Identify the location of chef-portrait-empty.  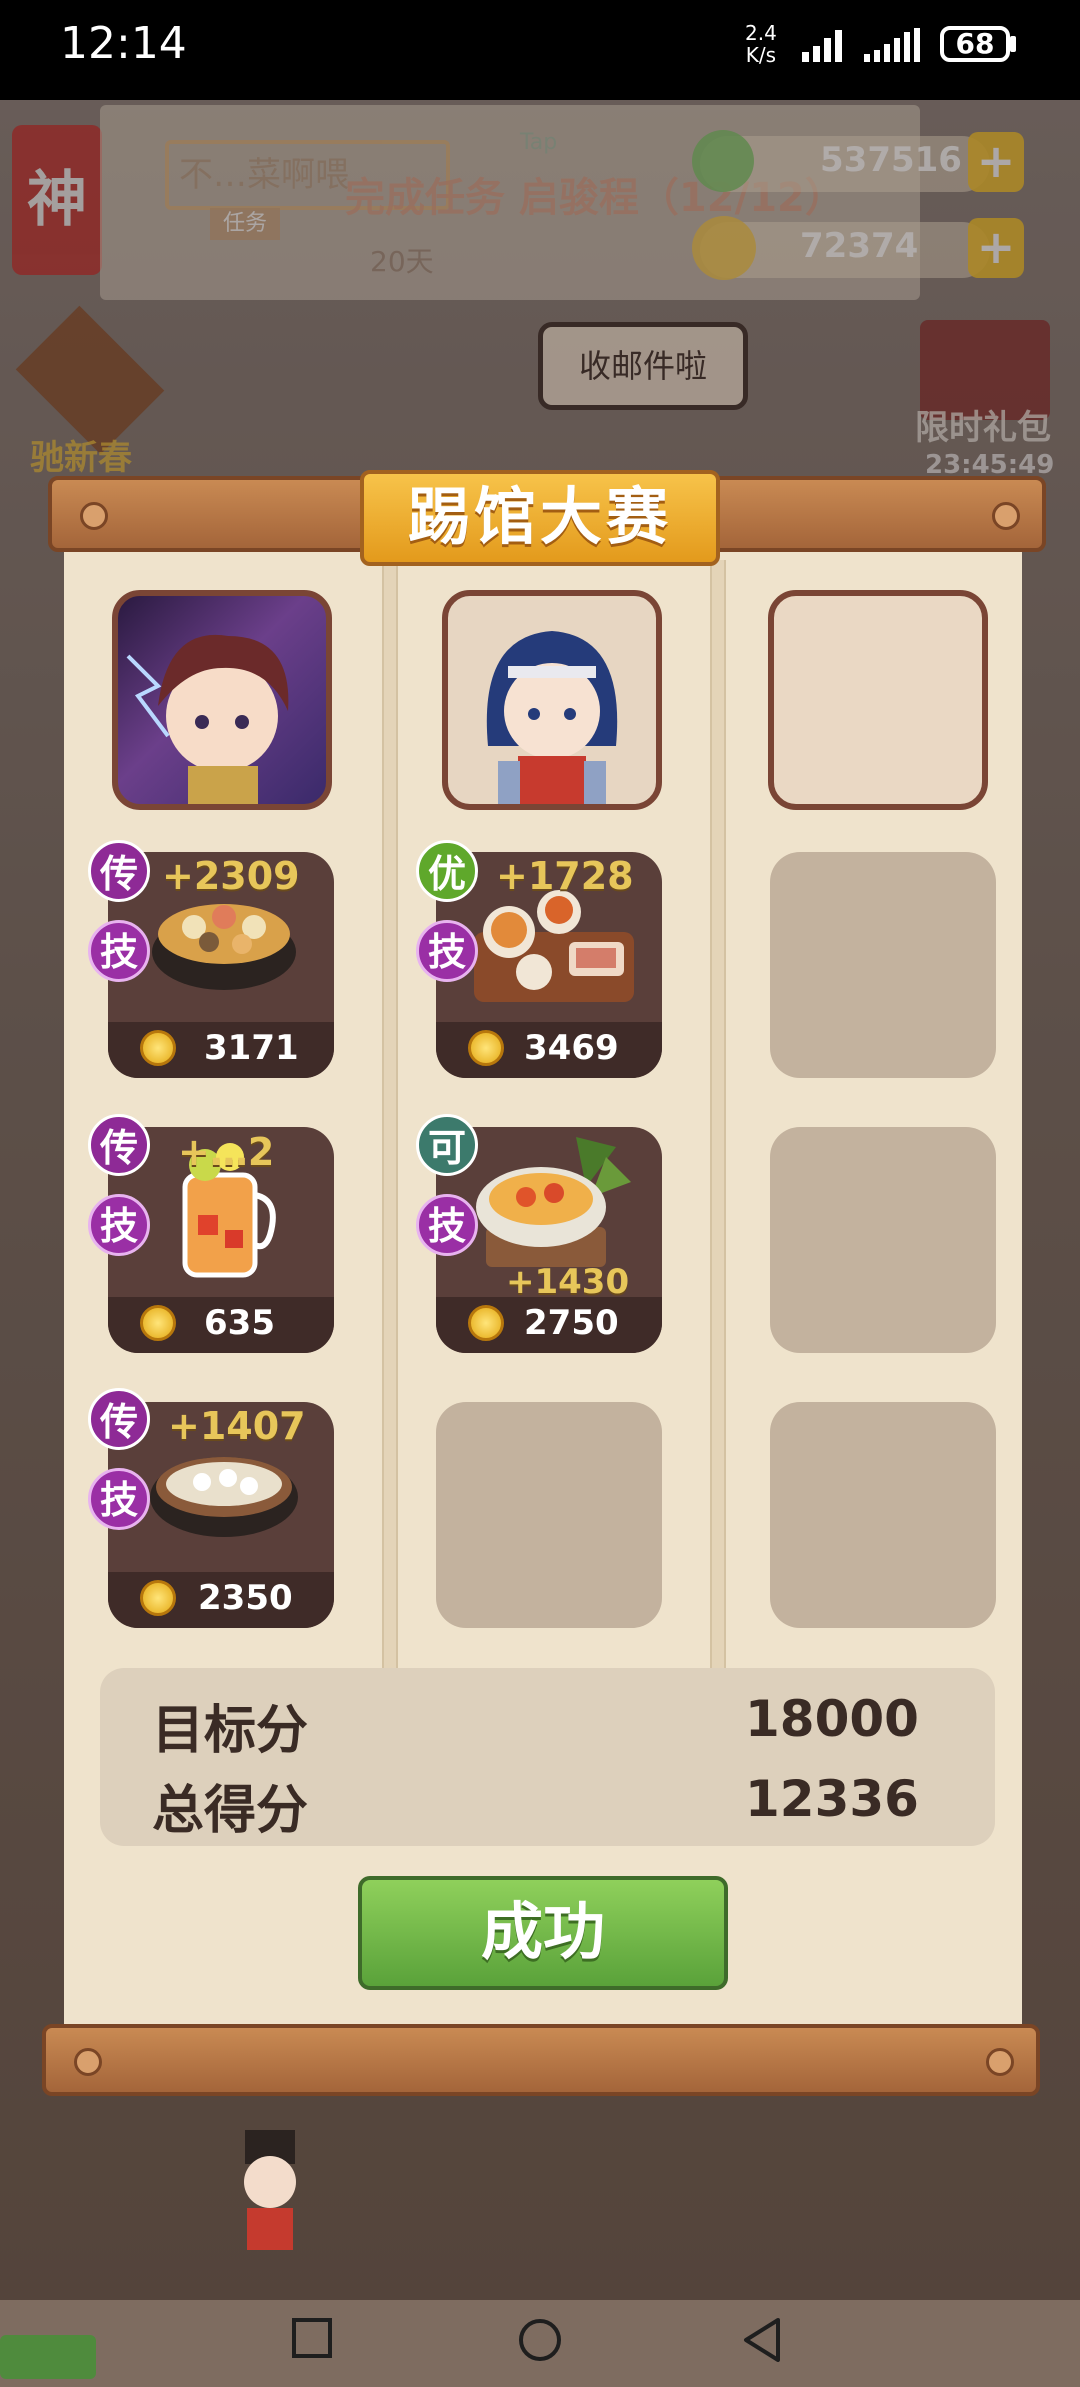
(878, 700).